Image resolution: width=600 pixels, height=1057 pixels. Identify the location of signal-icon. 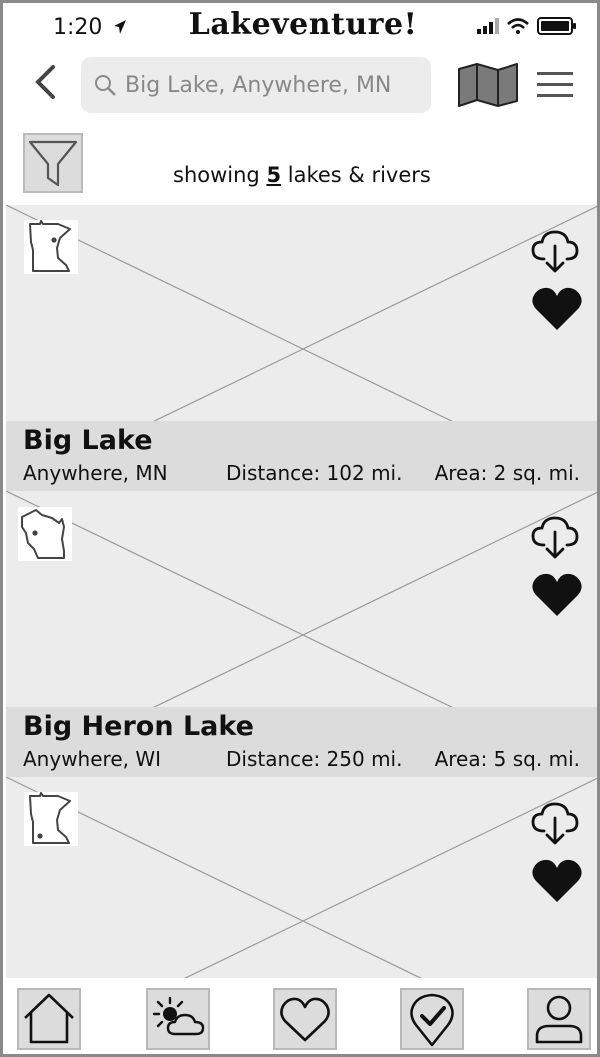
(488, 28).